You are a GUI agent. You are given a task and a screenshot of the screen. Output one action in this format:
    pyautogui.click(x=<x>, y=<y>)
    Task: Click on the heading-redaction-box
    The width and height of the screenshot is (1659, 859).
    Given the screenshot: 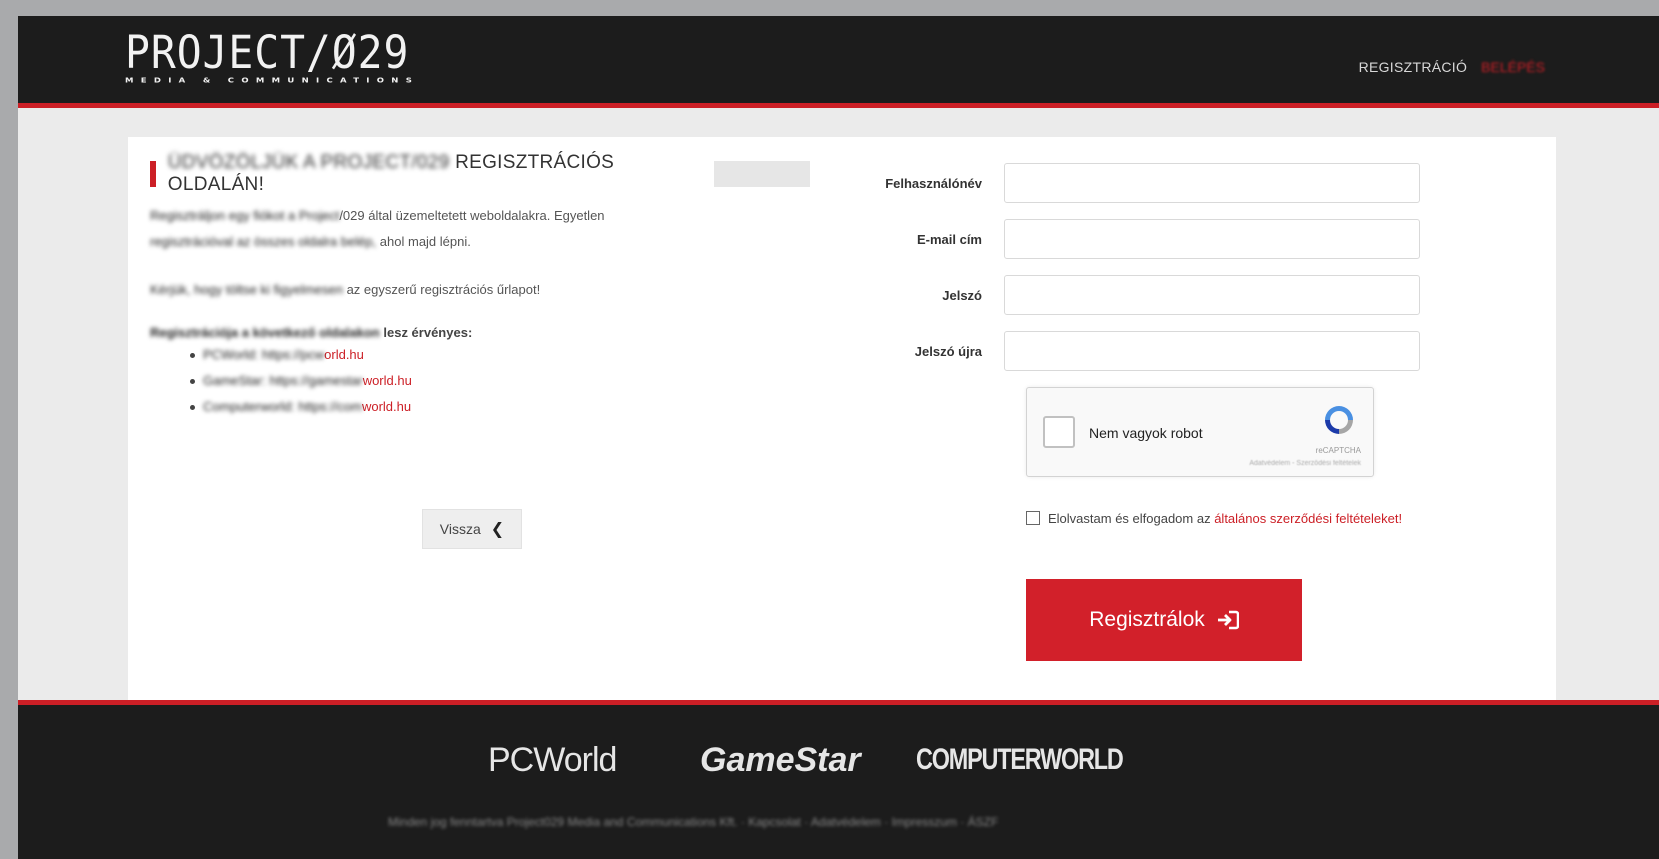 What is the action you would take?
    pyautogui.click(x=762, y=174)
    